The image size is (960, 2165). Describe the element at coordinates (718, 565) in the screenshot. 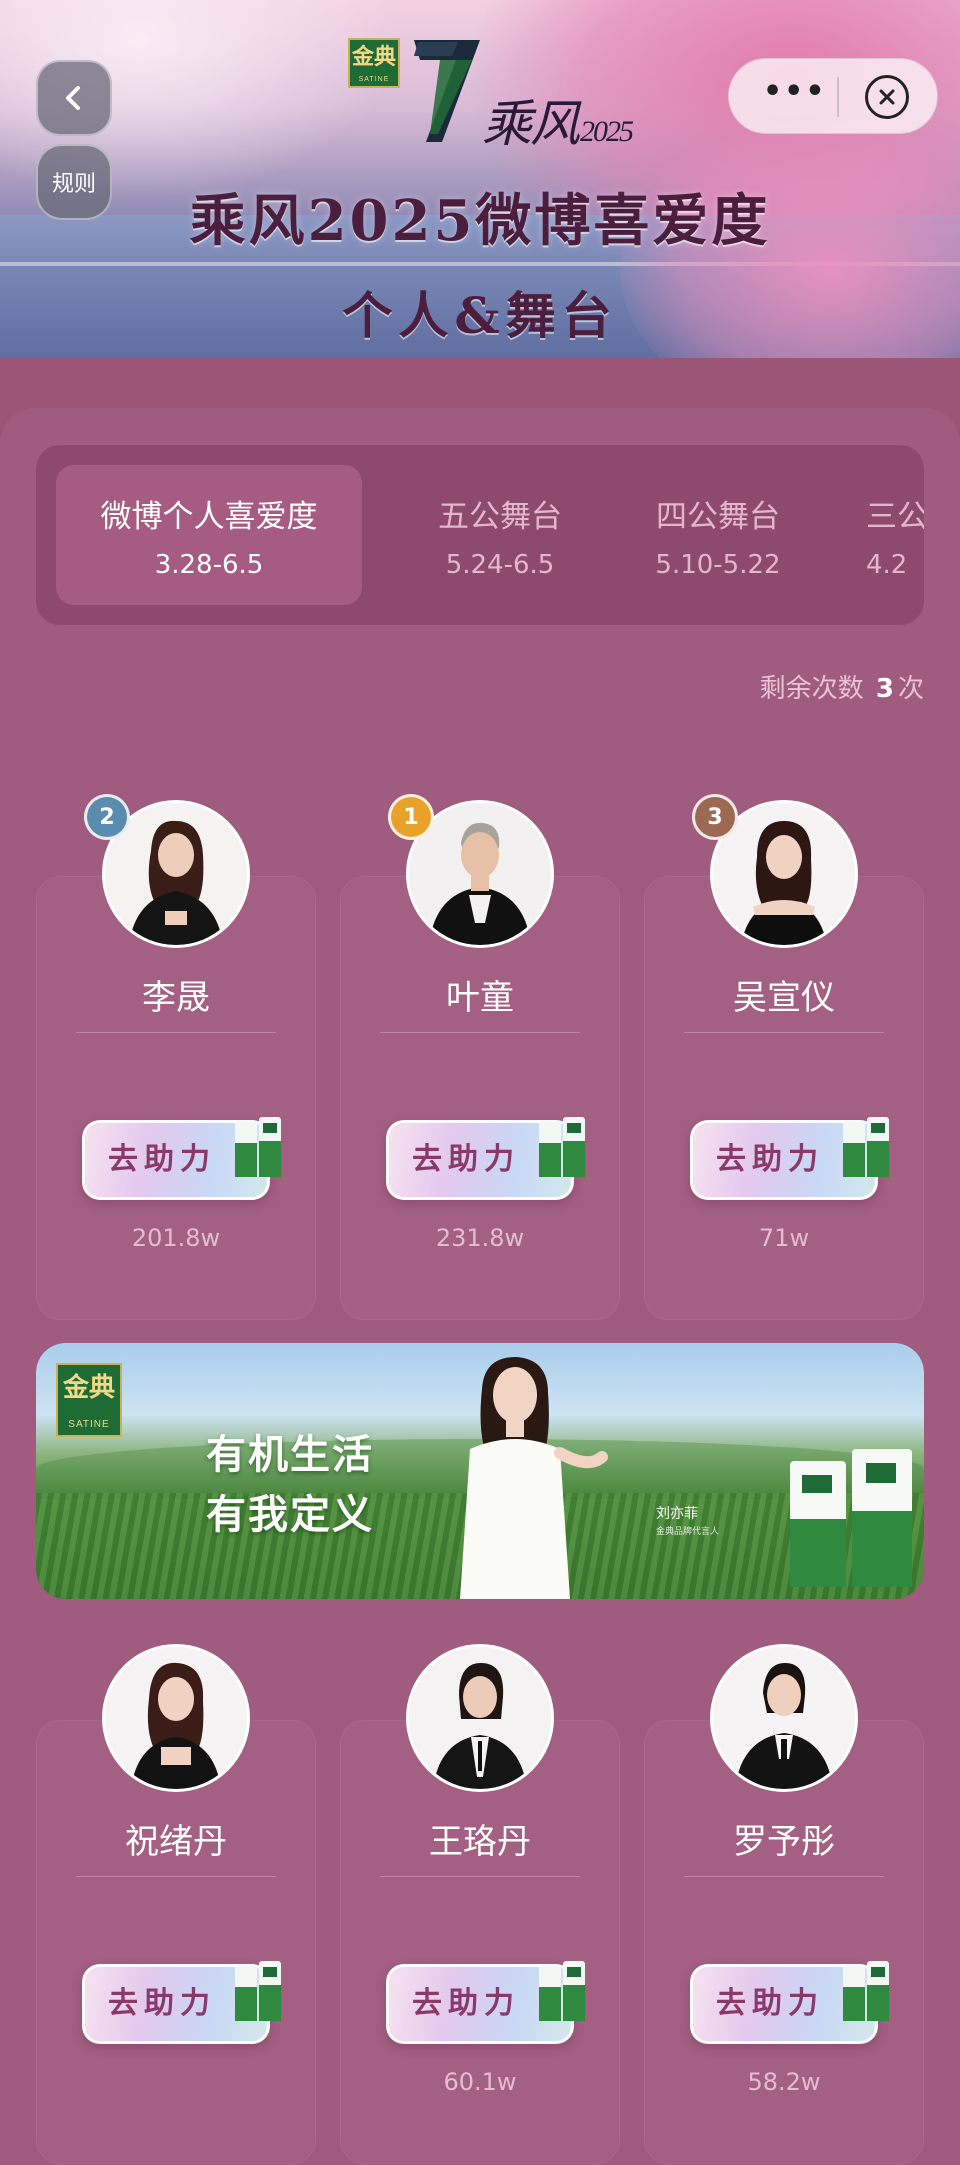

I see `tab-dates: 5.10-5.22` at that location.